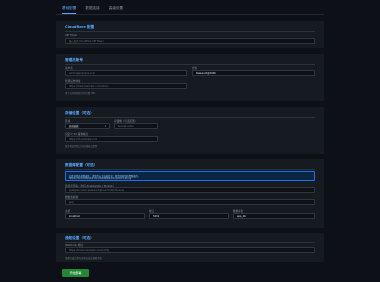  I want to click on bucket-input: bucket-name, so click(136, 126).